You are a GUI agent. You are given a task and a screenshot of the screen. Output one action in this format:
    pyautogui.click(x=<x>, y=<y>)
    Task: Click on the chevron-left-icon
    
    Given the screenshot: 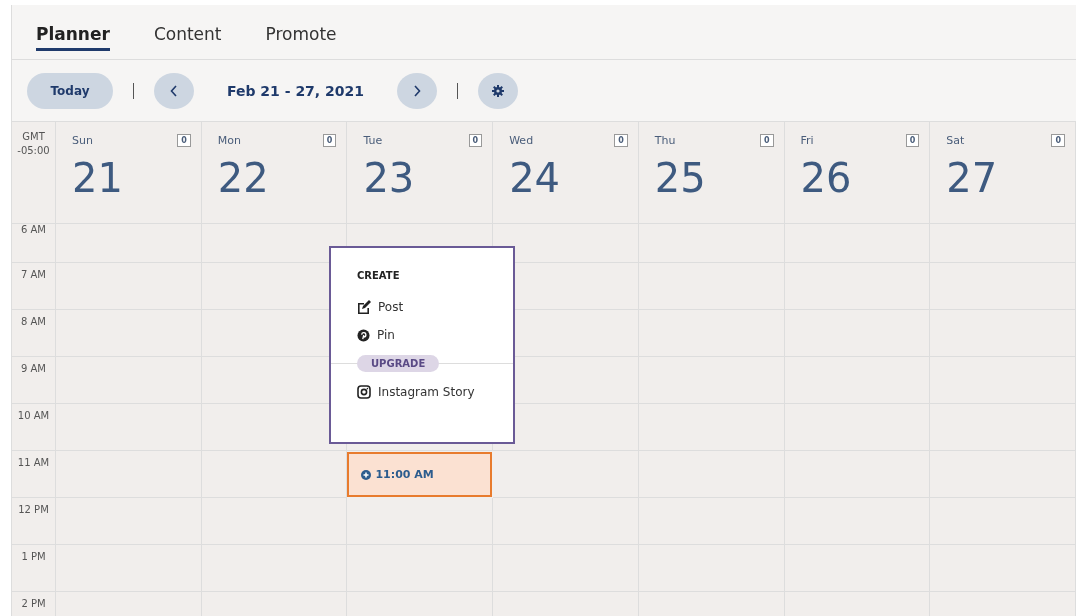 What is the action you would take?
    pyautogui.click(x=174, y=90)
    